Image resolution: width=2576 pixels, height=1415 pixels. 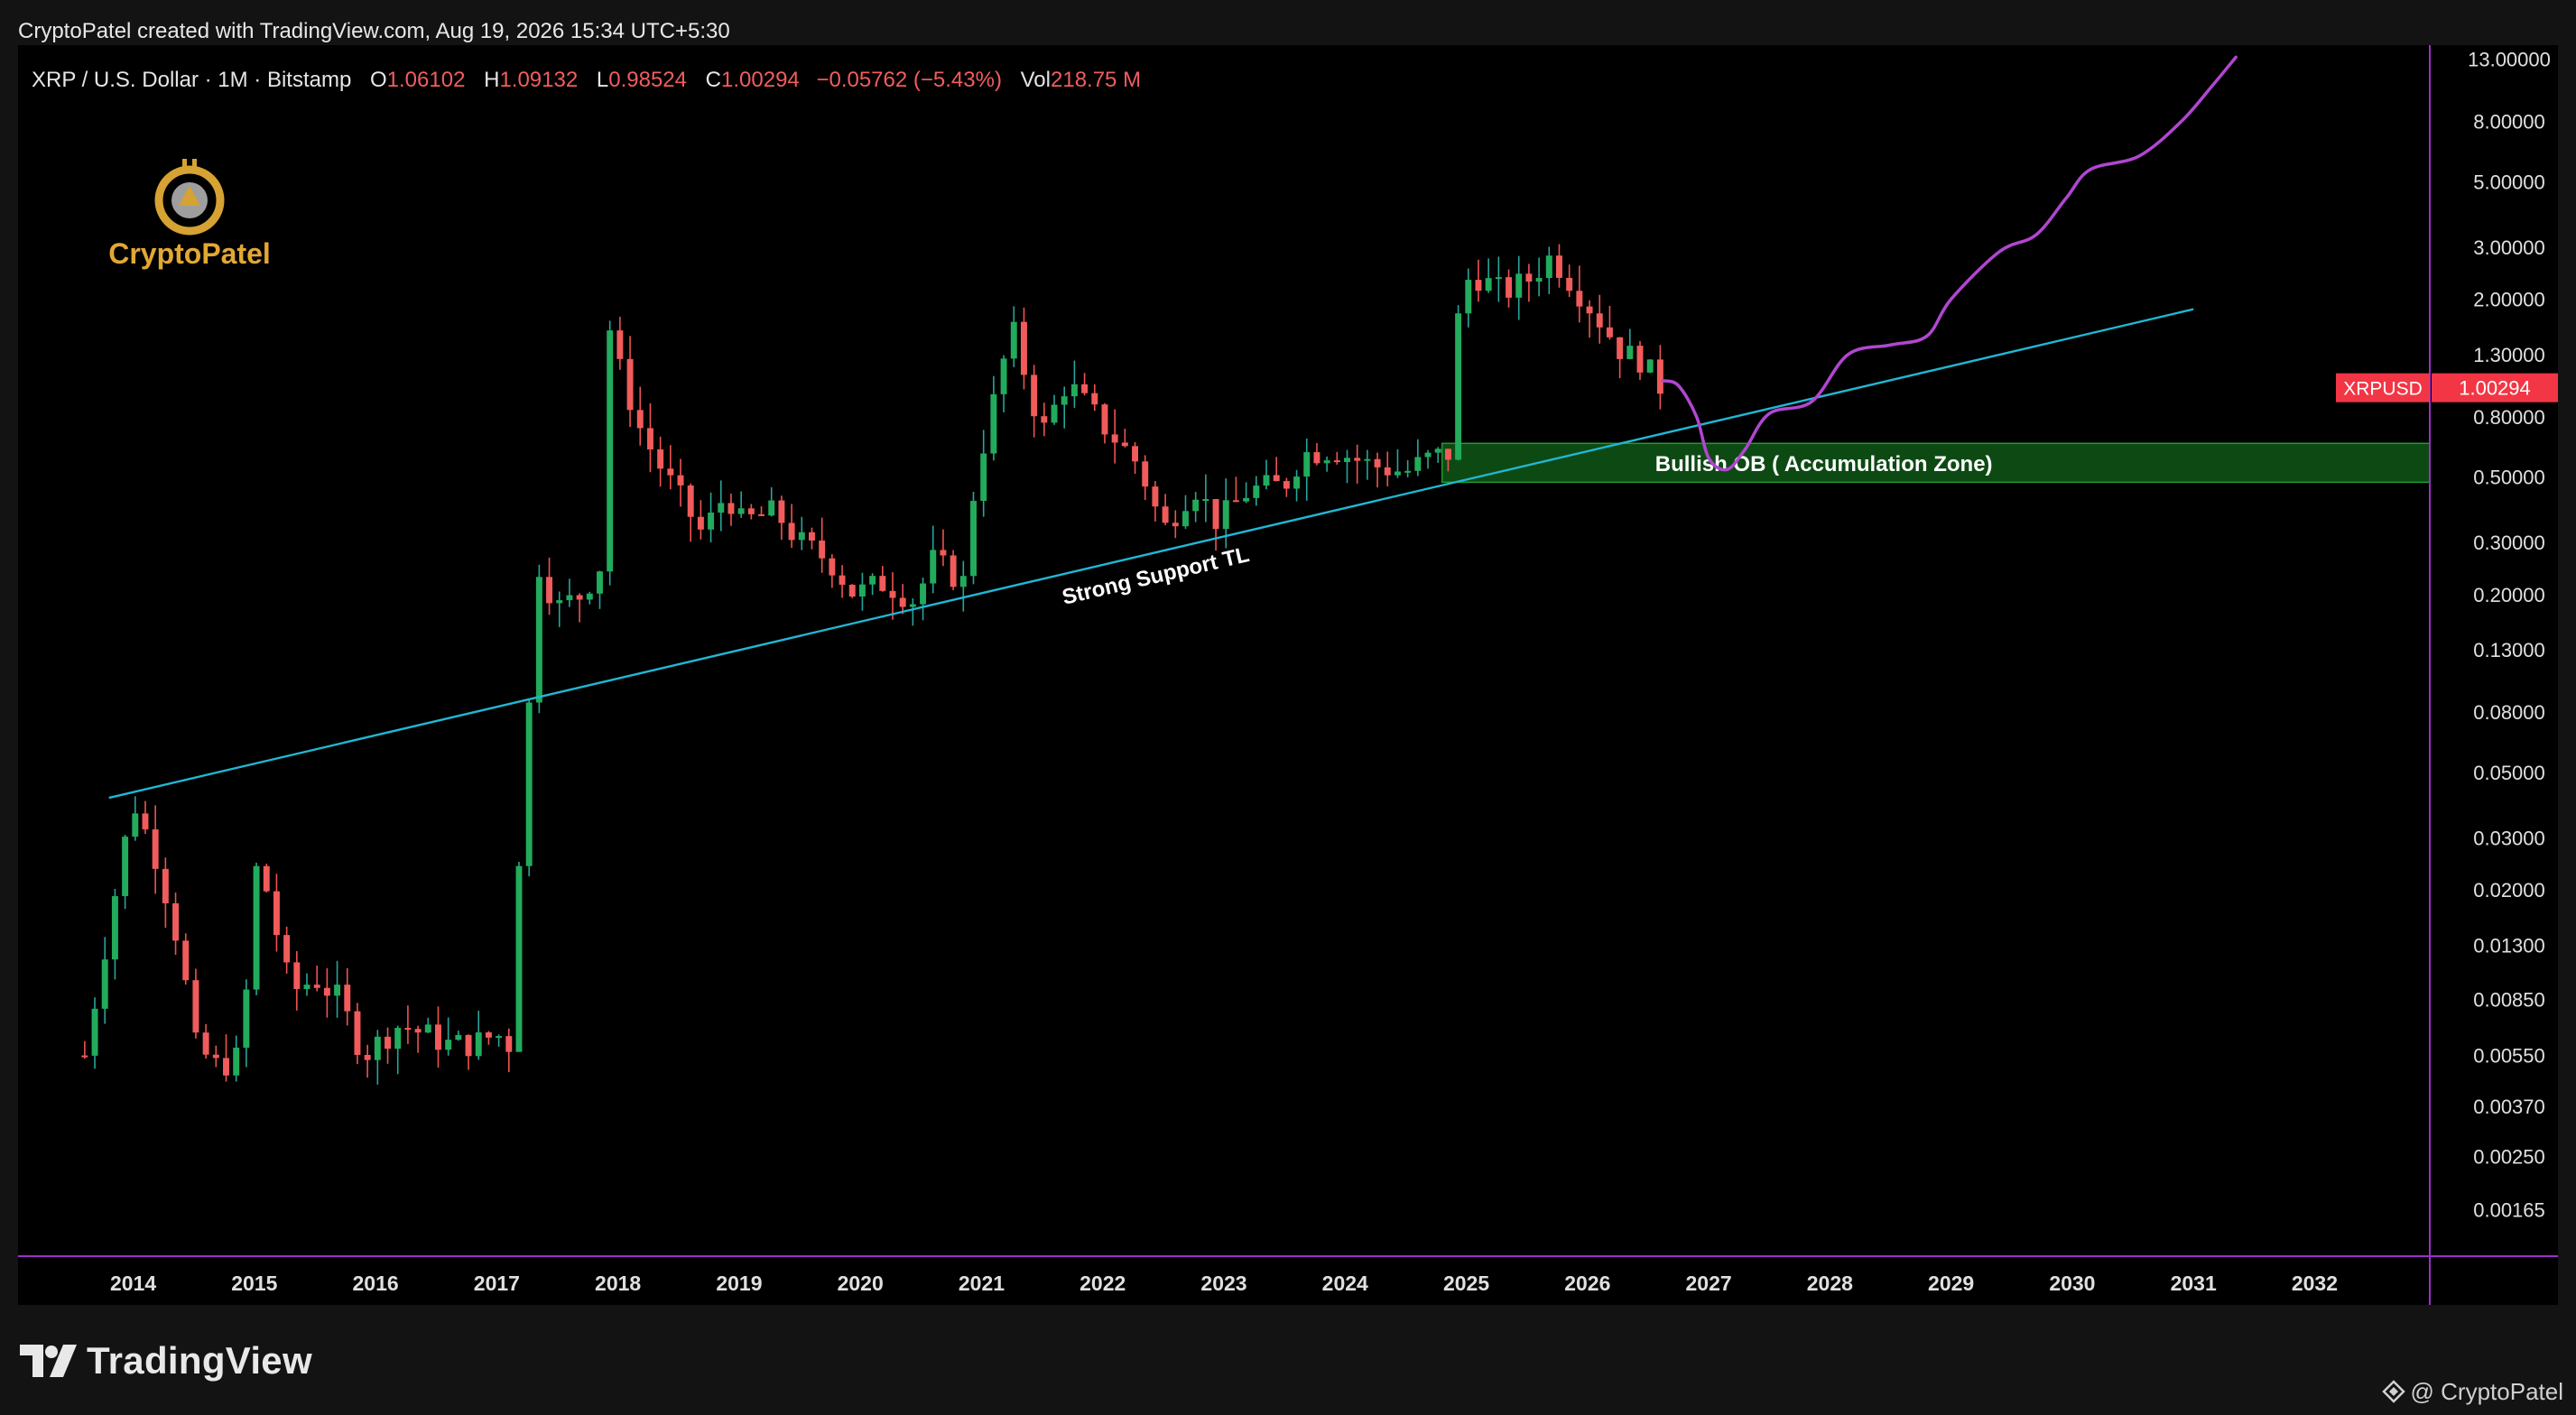 I want to click on price-tick-label: 0.30000, so click(x=2509, y=543).